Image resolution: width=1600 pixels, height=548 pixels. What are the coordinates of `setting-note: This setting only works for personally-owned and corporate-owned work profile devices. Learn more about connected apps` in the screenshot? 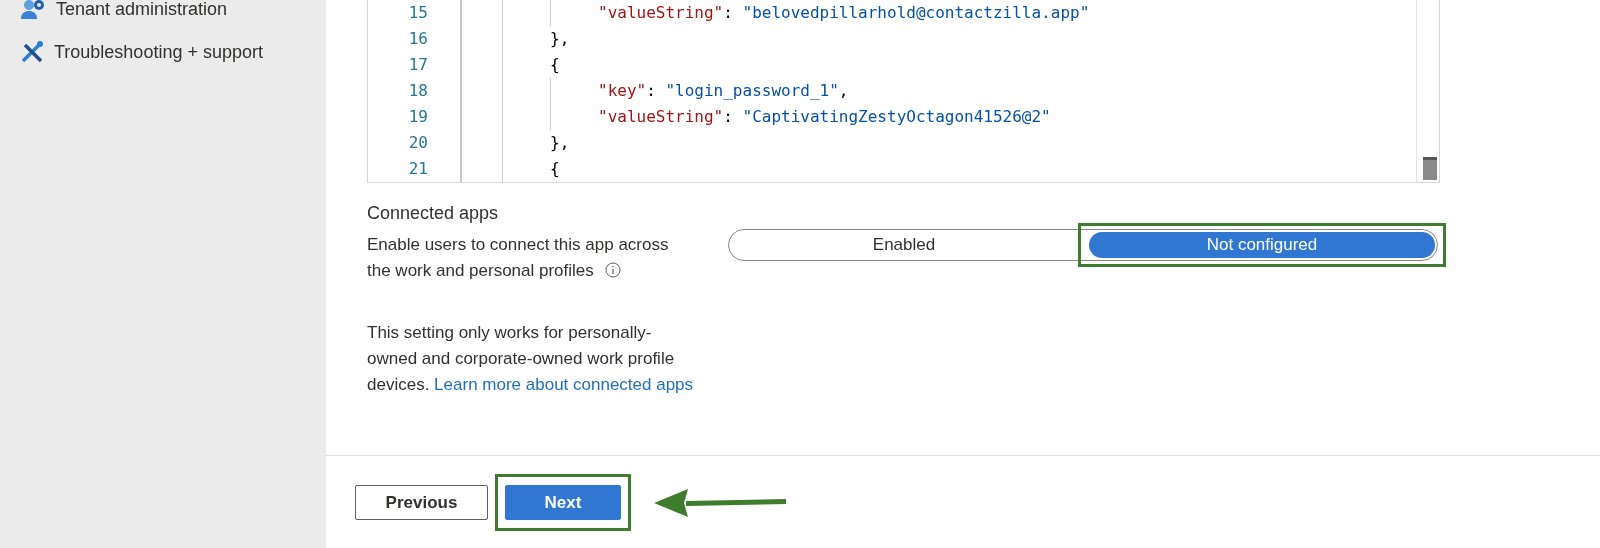 It's located at (531, 359).